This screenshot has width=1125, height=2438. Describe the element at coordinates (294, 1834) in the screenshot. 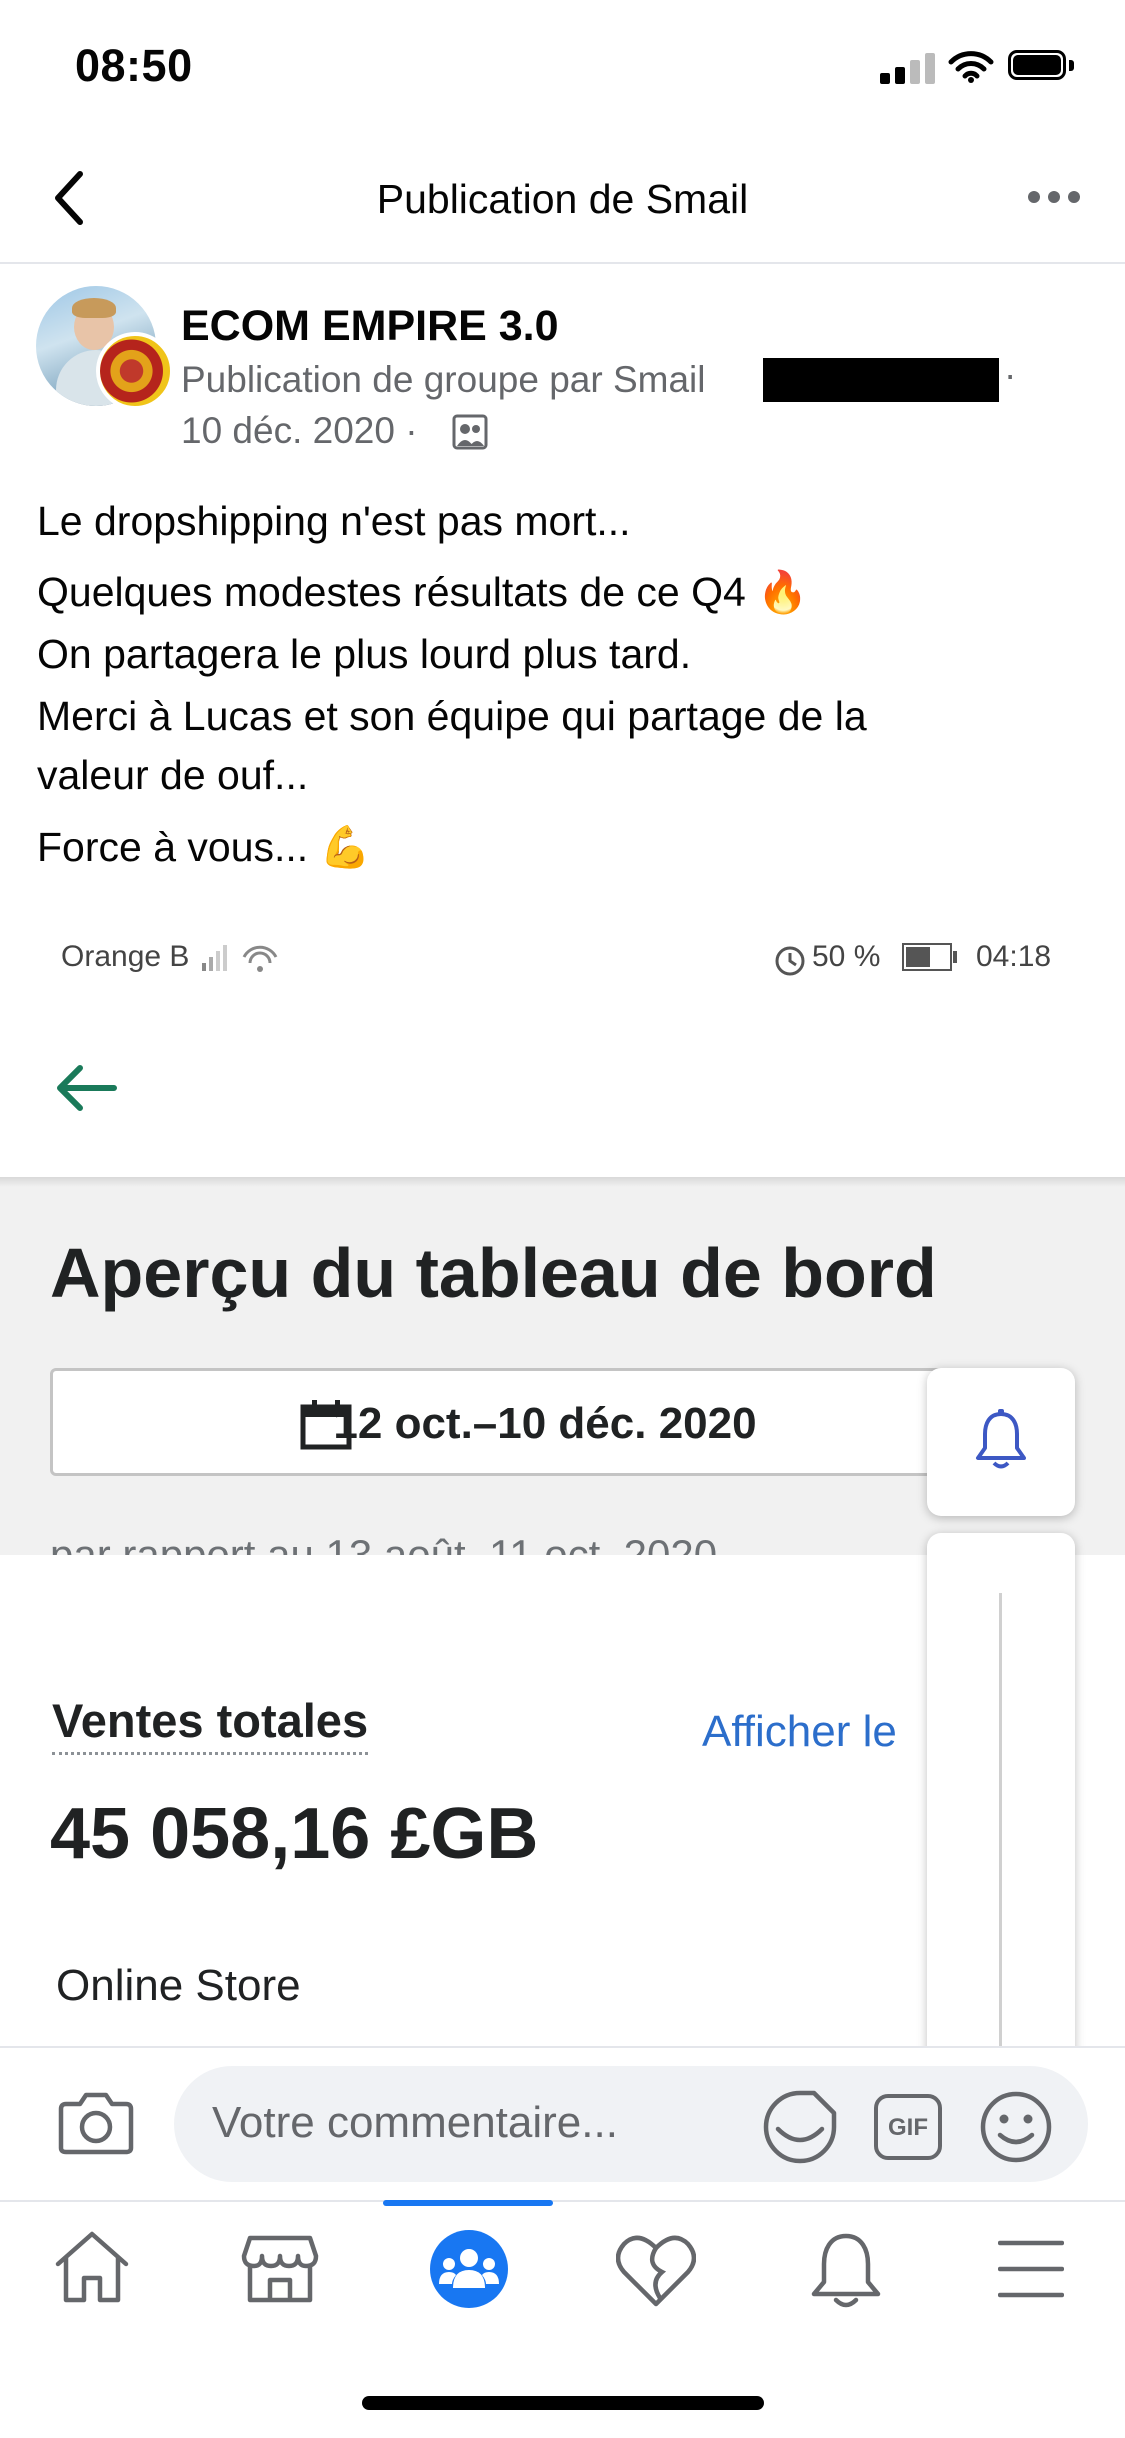

I see `inner-total-sales-value: 45 058,16 £GB` at that location.